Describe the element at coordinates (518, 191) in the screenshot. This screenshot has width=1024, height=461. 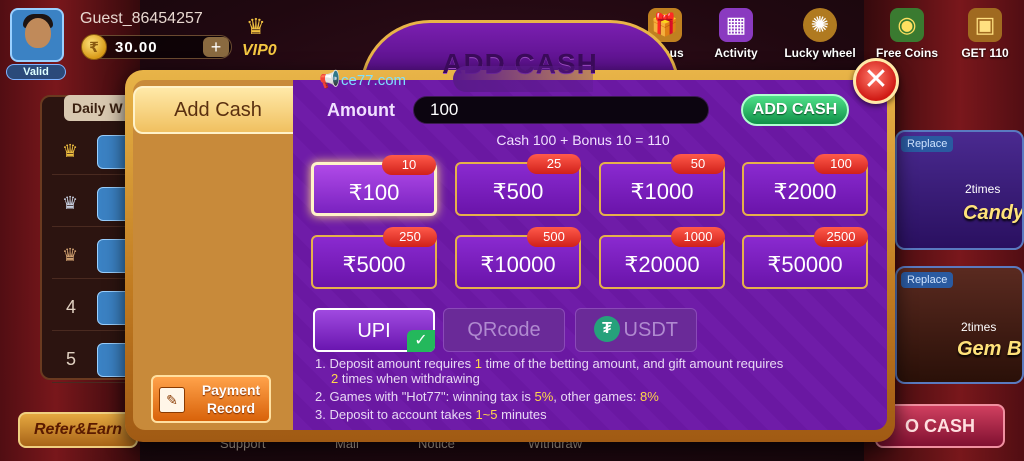
I see `amount-value: ₹500` at that location.